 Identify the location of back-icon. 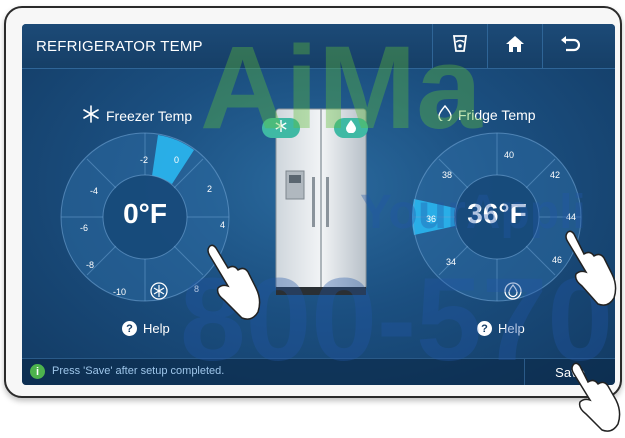
(570, 46).